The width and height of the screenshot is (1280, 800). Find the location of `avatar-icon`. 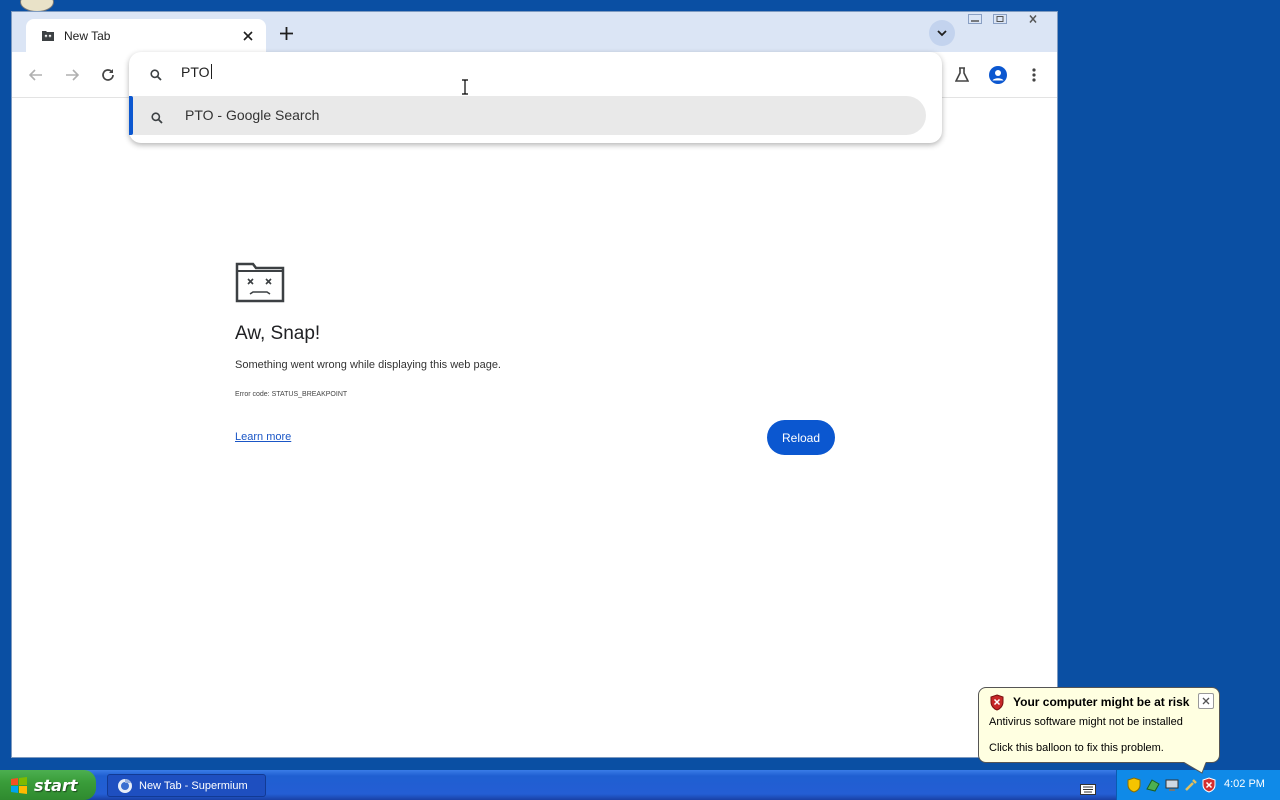

avatar-icon is located at coordinates (998, 75).